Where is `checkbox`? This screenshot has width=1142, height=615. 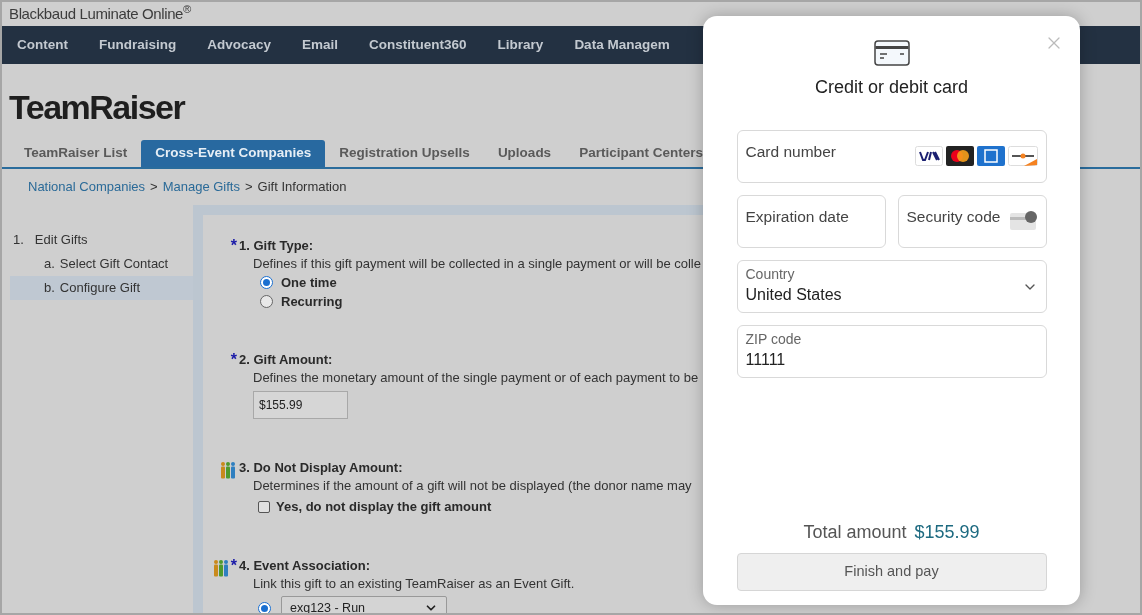 checkbox is located at coordinates (264, 506).